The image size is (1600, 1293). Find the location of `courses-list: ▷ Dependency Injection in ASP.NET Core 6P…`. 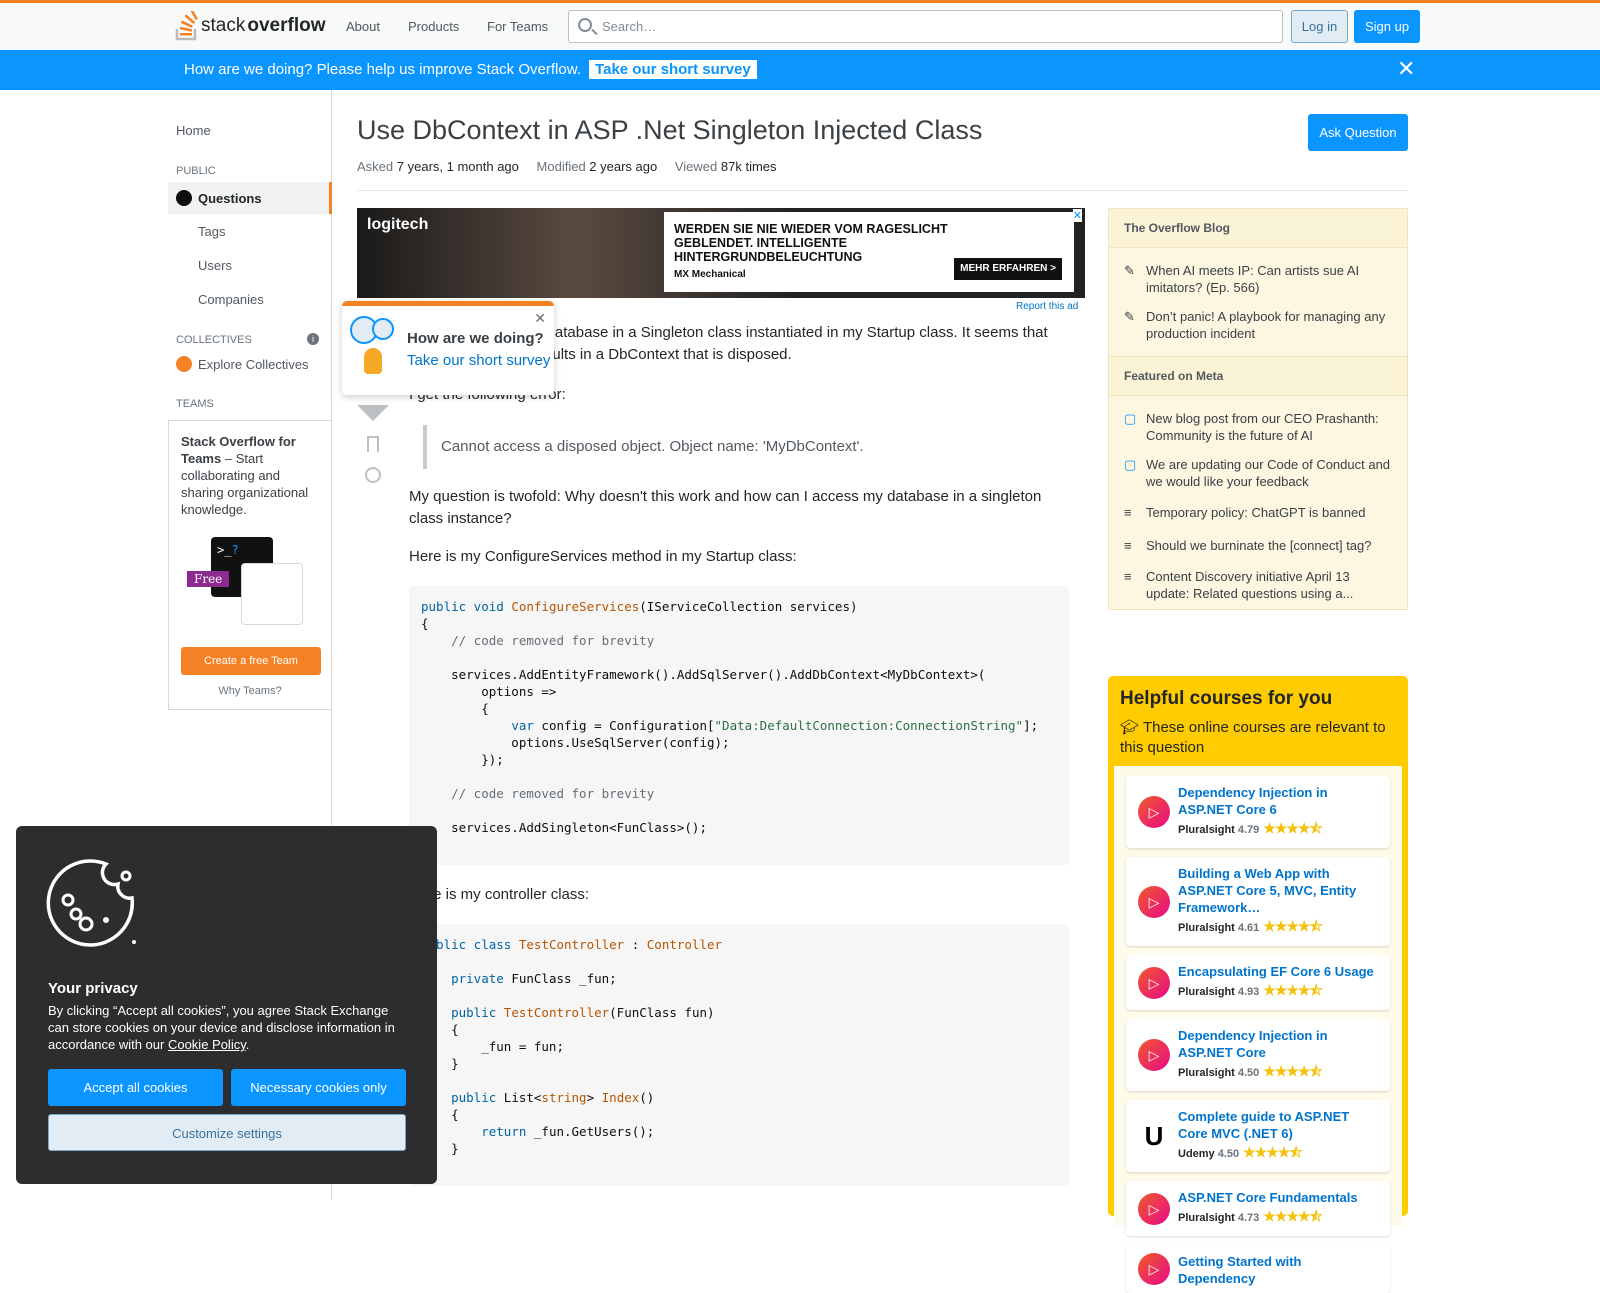

courses-list: ▷ Dependency Injection in ASP.NET Core 6P… is located at coordinates (1258, 1029).